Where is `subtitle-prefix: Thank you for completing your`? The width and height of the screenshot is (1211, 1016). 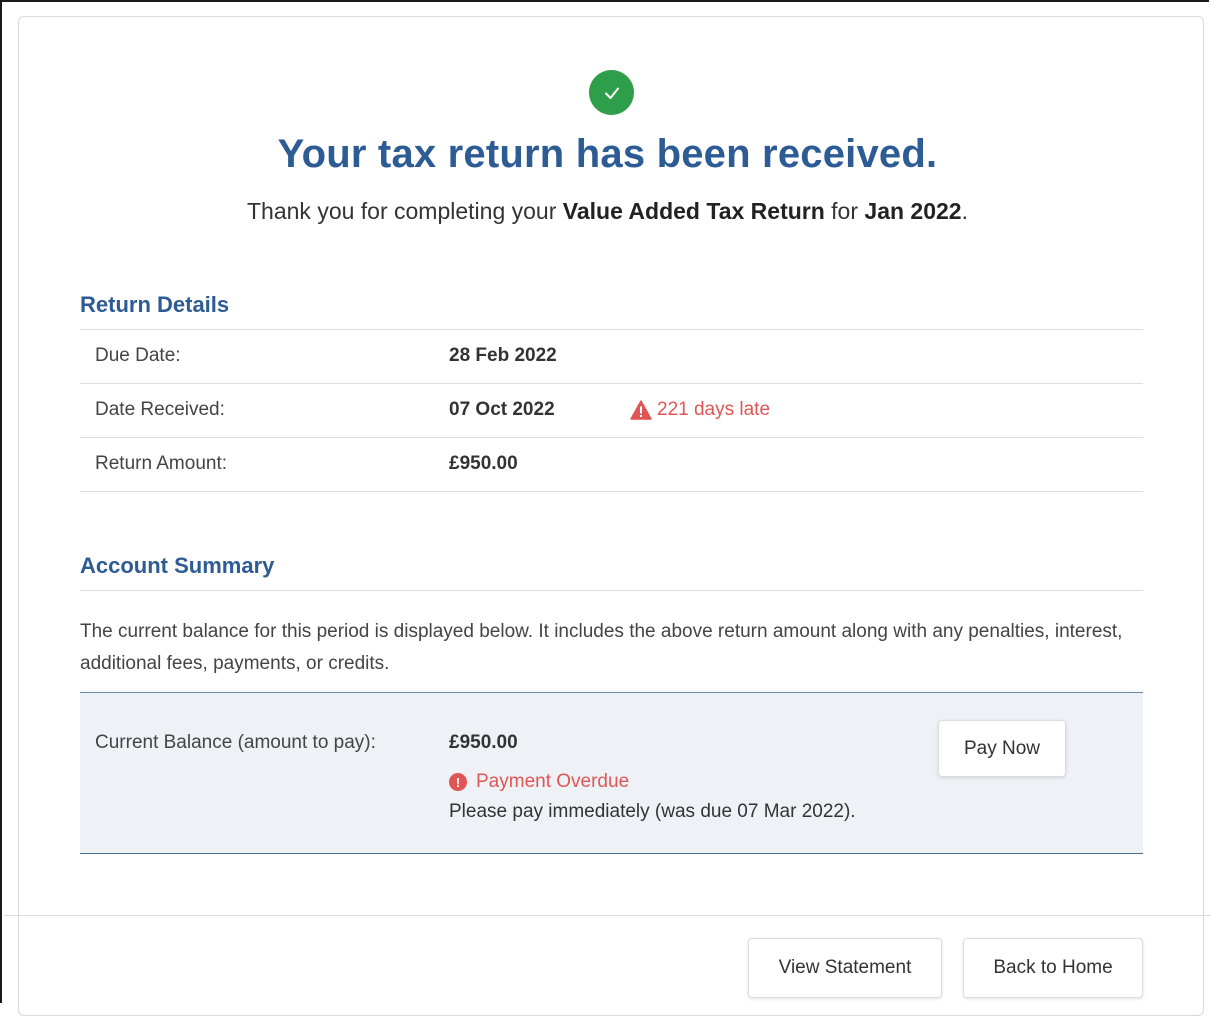 subtitle-prefix: Thank you for completing your is located at coordinates (405, 211).